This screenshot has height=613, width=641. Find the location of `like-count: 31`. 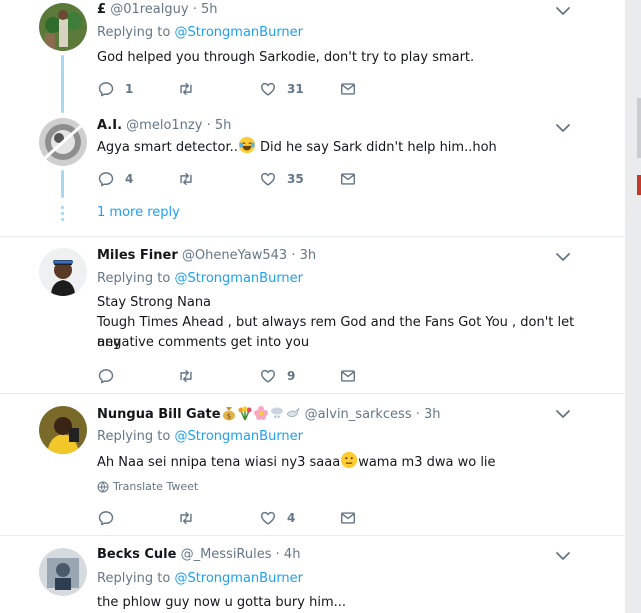

like-count: 31 is located at coordinates (295, 89).